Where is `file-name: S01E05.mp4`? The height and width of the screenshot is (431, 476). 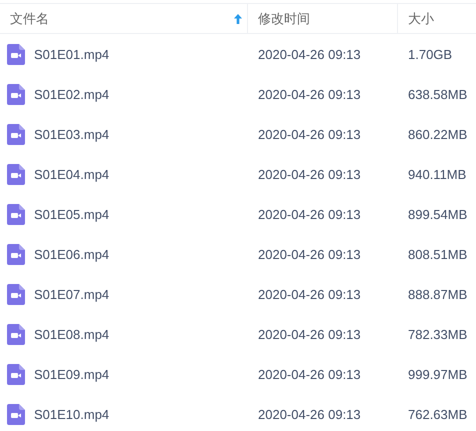
file-name: S01E05.mp4 is located at coordinates (72, 214).